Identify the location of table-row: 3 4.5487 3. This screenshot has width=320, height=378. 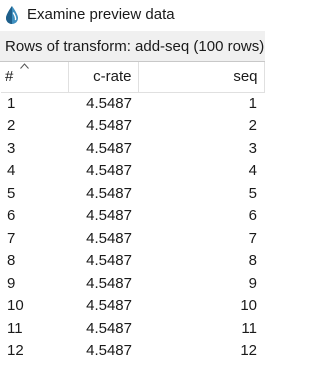
(132, 148).